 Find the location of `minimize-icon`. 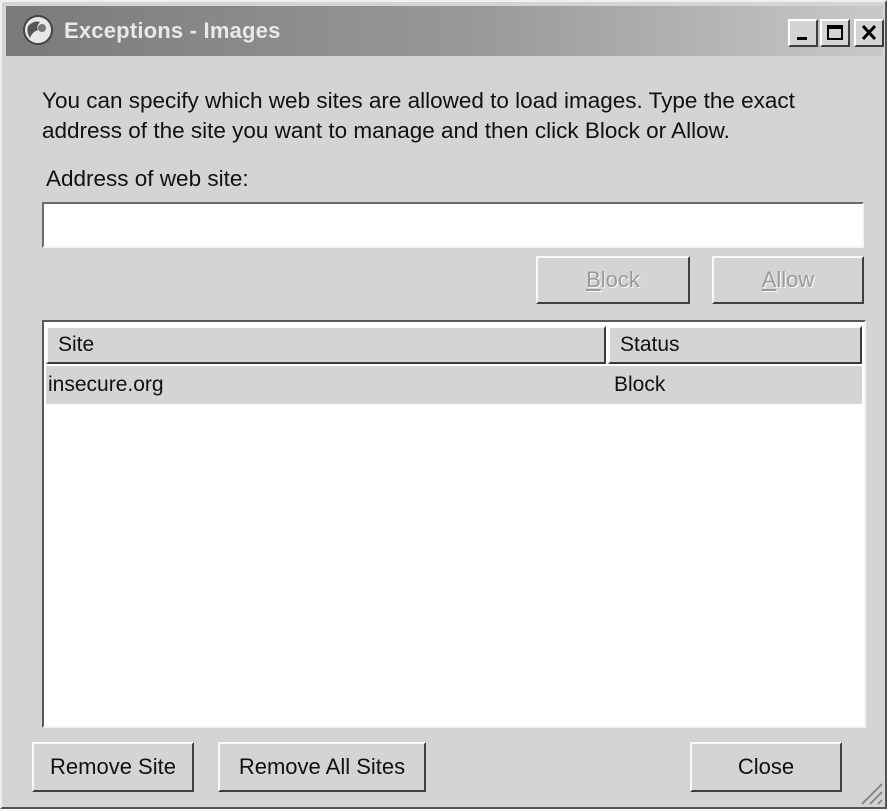

minimize-icon is located at coordinates (802, 38).